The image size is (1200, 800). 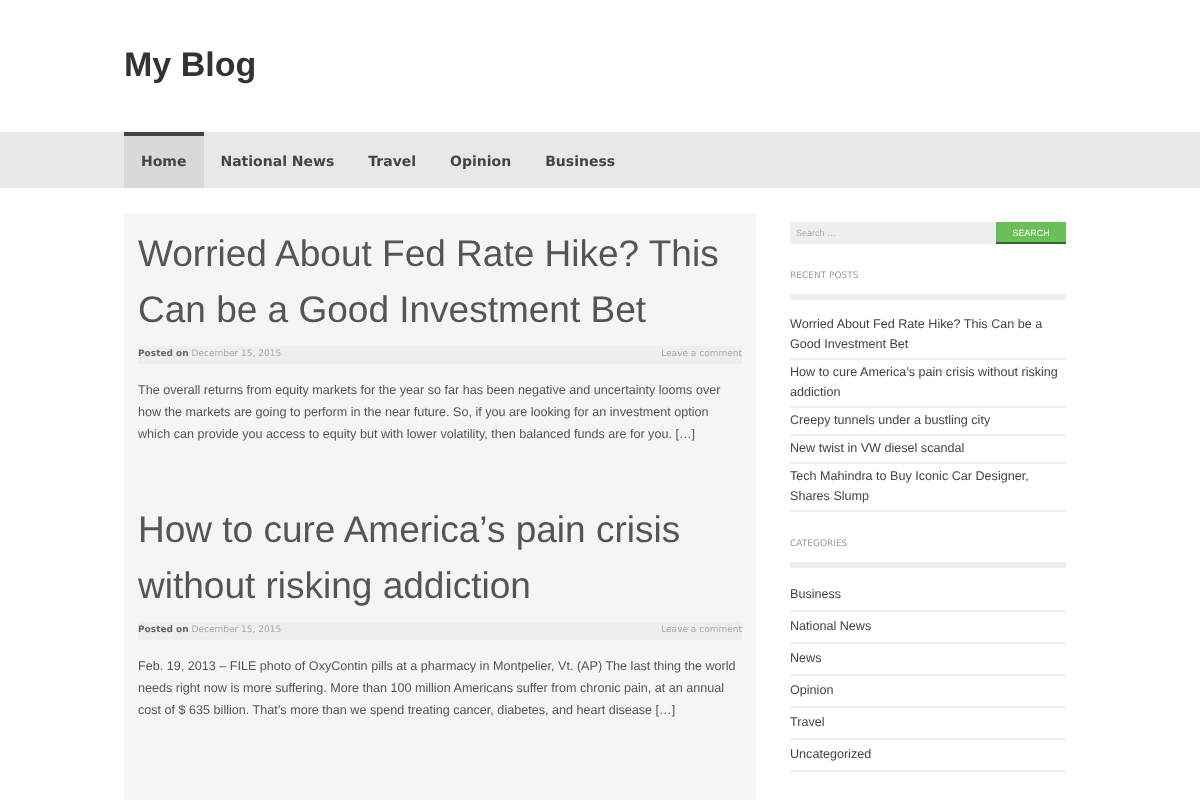 I want to click on site-title: My Blog, so click(x=662, y=66).